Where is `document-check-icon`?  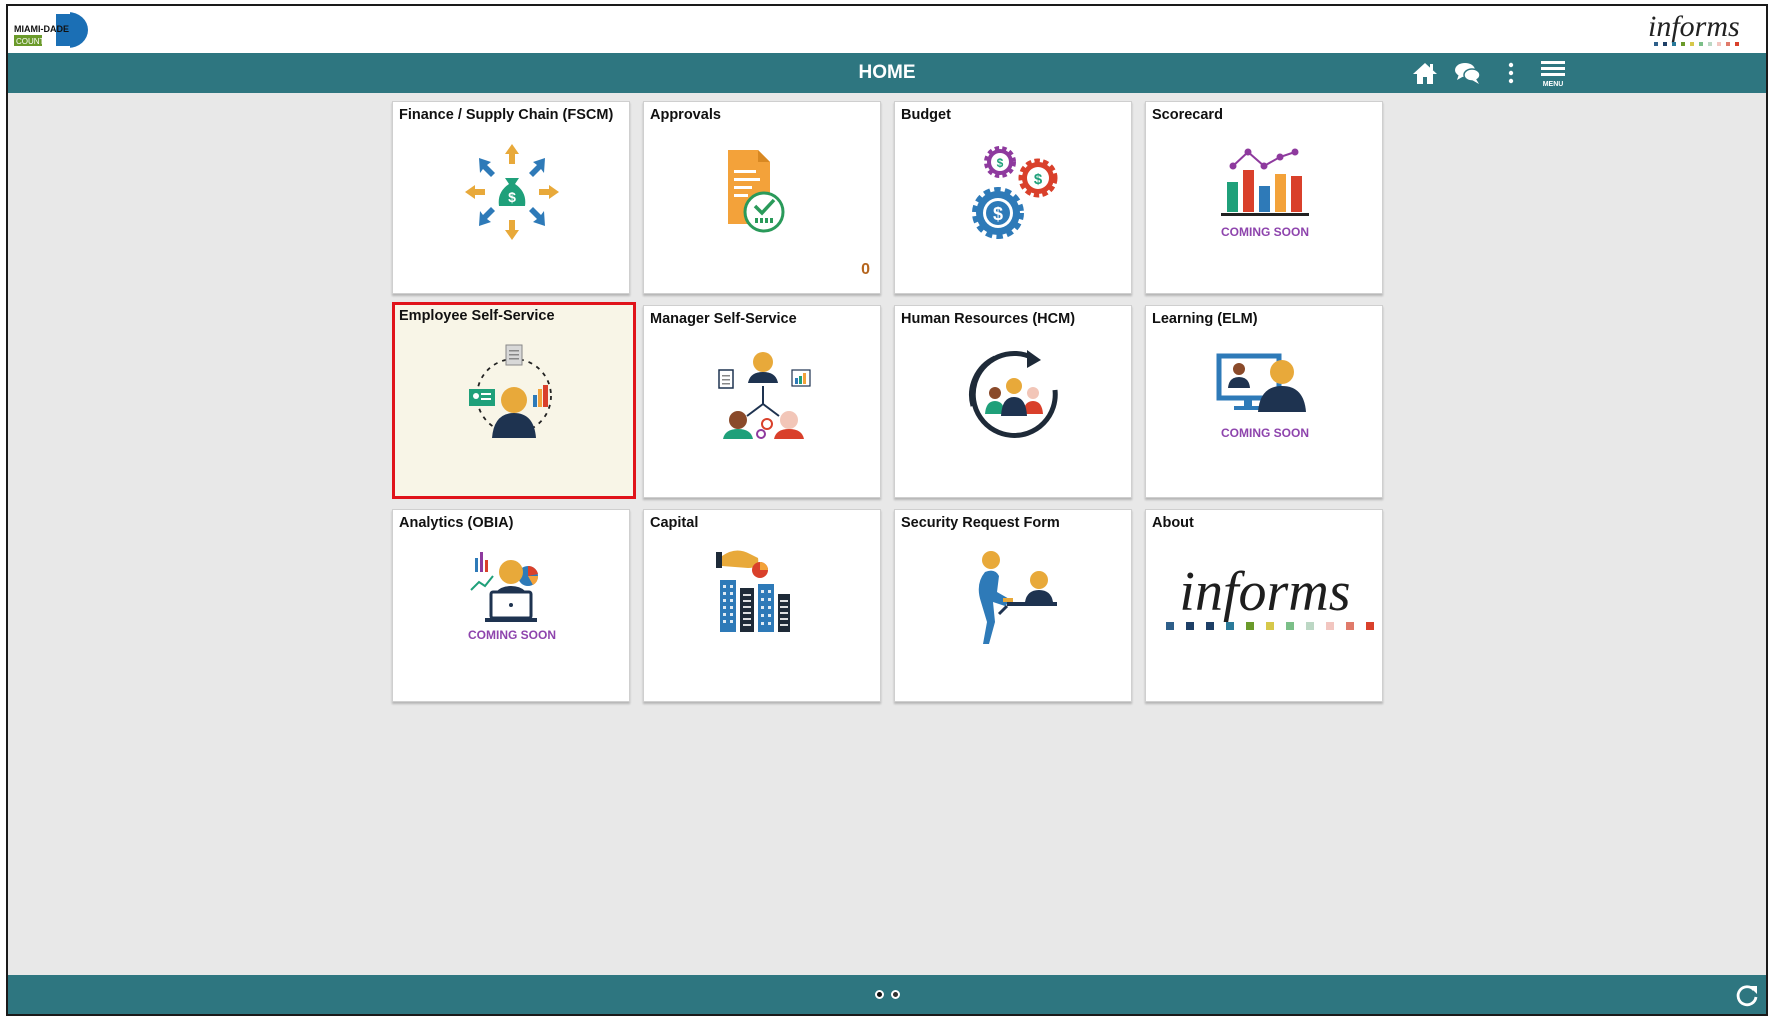 document-check-icon is located at coordinates (756, 191).